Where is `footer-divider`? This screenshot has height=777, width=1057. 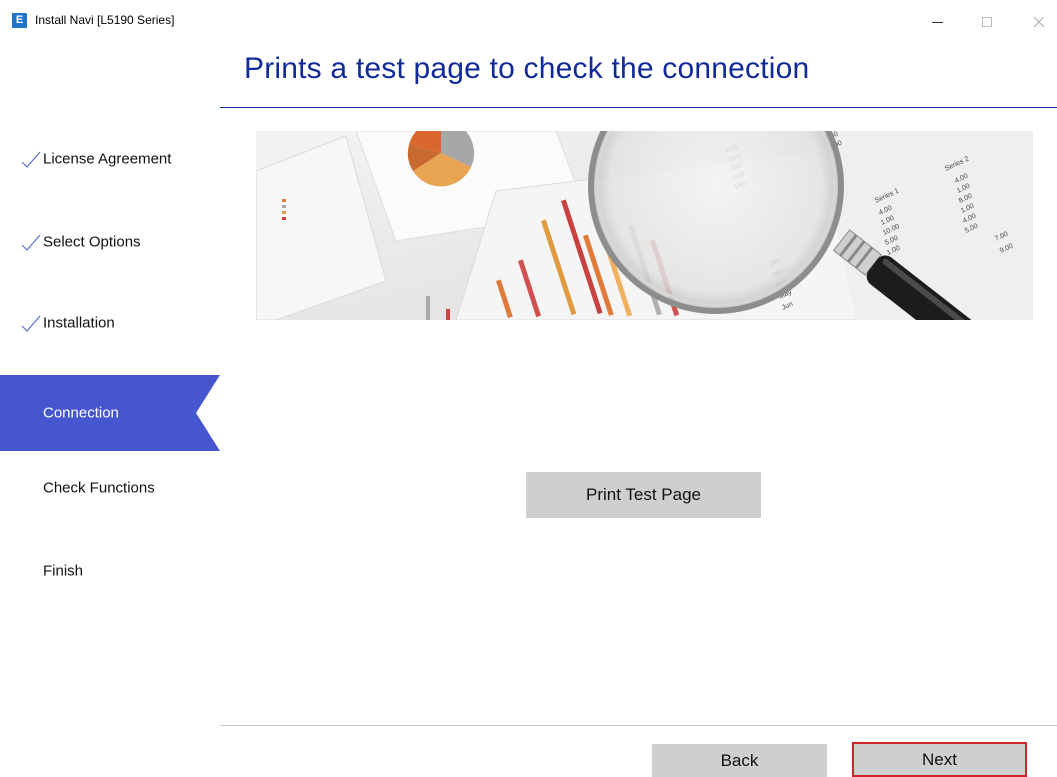
footer-divider is located at coordinates (638, 725).